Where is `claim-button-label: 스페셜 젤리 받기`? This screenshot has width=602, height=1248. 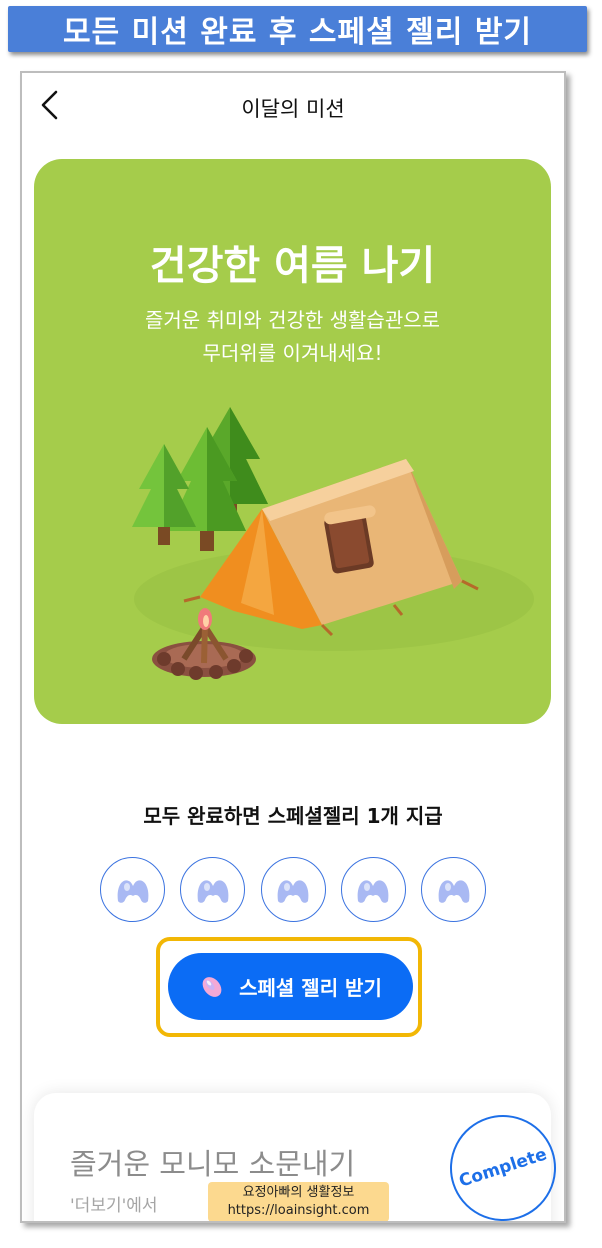 claim-button-label: 스페셜 젤리 받기 is located at coordinates (310, 988).